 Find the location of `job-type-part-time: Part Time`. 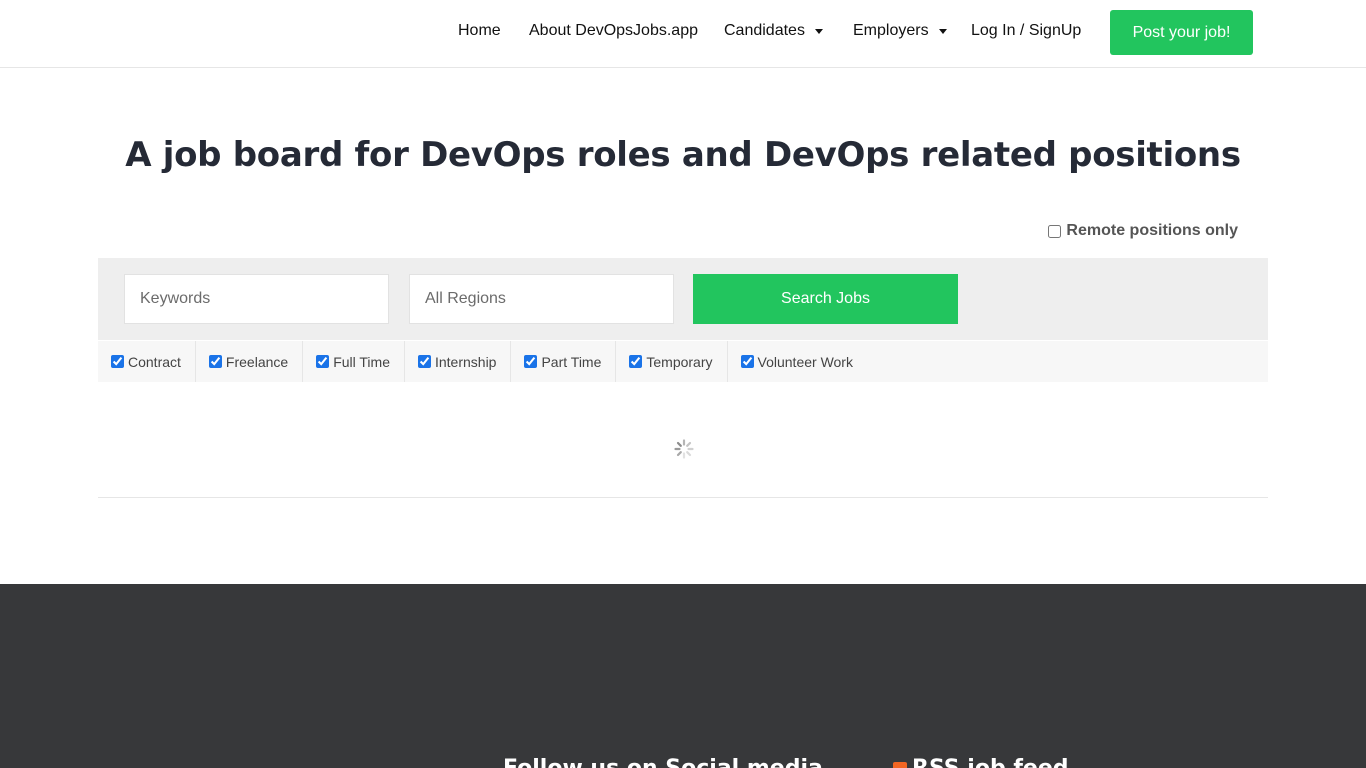

job-type-part-time: Part Time is located at coordinates (564, 361).